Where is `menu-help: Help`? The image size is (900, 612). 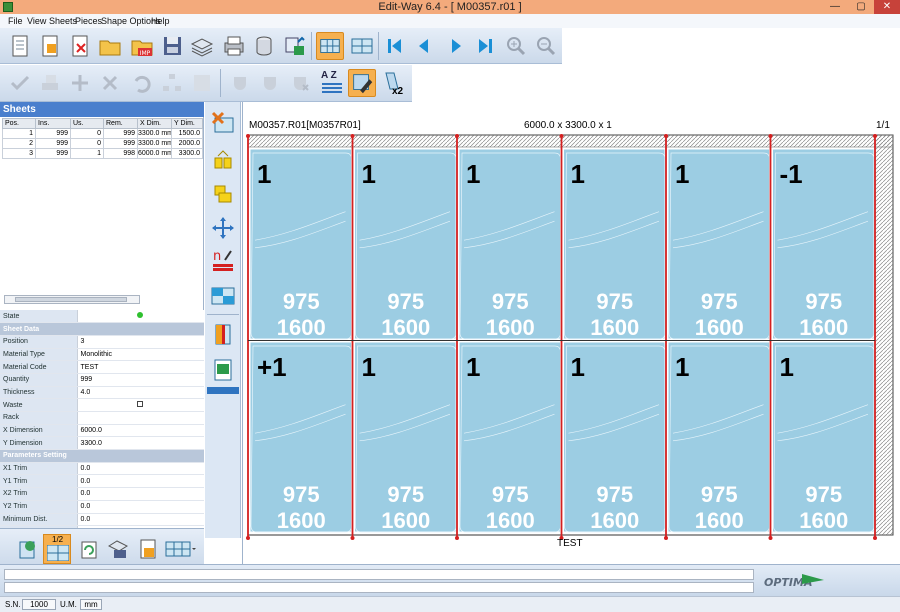
menu-help: Help is located at coordinates (160, 21).